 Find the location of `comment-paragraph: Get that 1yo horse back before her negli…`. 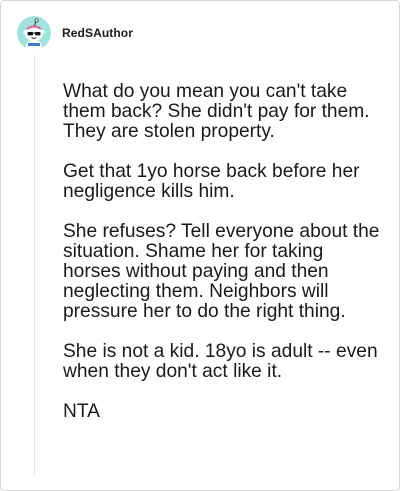

comment-paragraph: Get that 1yo horse back before her negli… is located at coordinates (211, 181).